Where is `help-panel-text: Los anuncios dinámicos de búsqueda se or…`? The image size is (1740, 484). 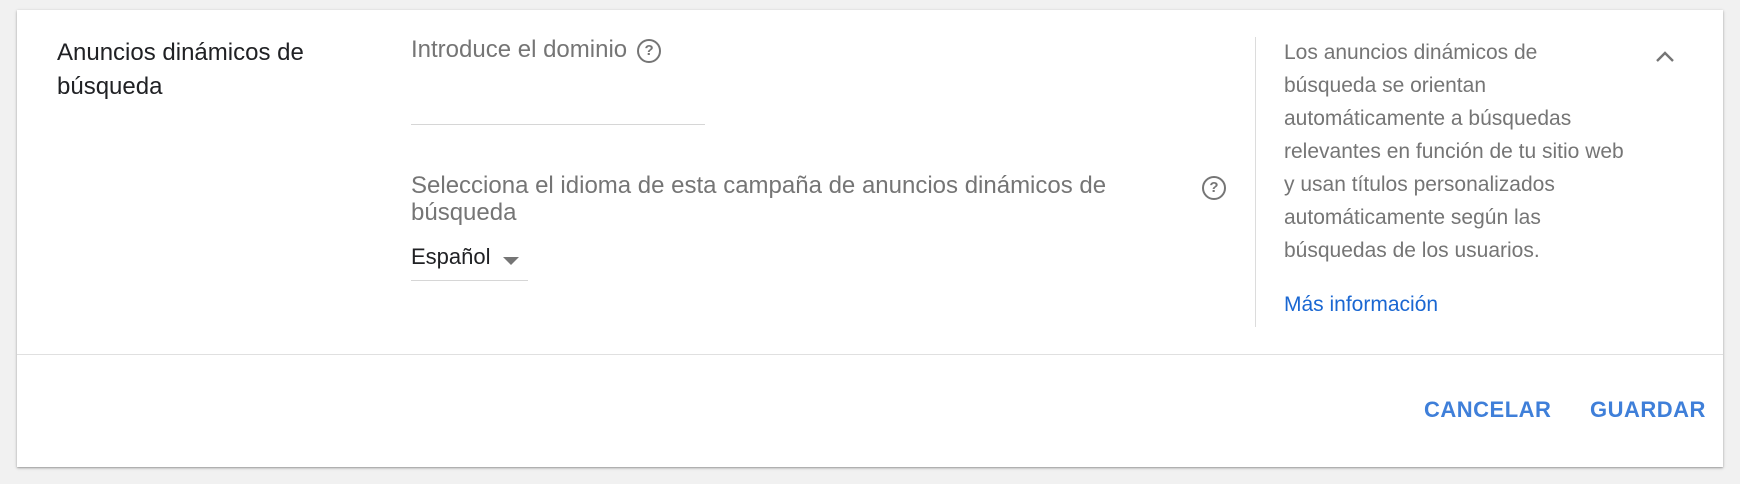
help-panel-text: Los anuncios dinámicos de búsqueda se or… is located at coordinates (1454, 151).